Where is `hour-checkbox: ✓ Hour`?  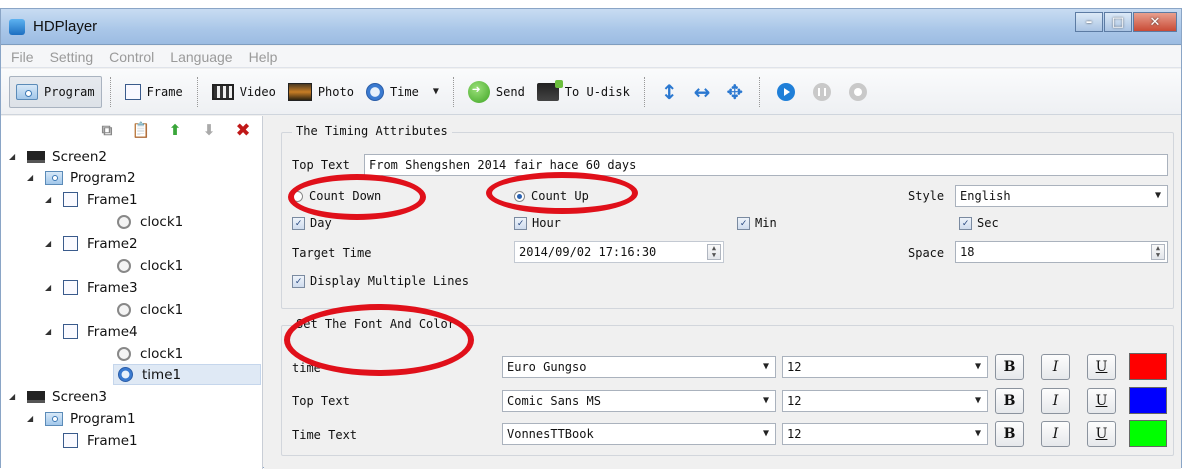 hour-checkbox: ✓ Hour is located at coordinates (537, 223).